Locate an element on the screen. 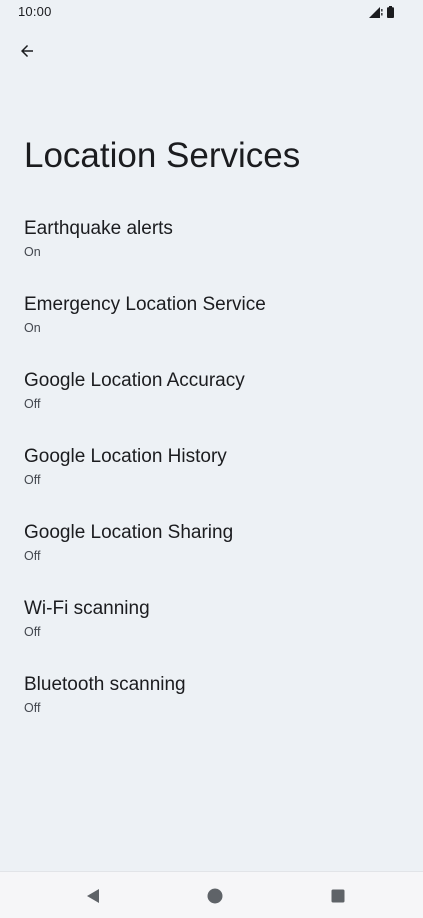  nav-recents-button is located at coordinates (338, 896).